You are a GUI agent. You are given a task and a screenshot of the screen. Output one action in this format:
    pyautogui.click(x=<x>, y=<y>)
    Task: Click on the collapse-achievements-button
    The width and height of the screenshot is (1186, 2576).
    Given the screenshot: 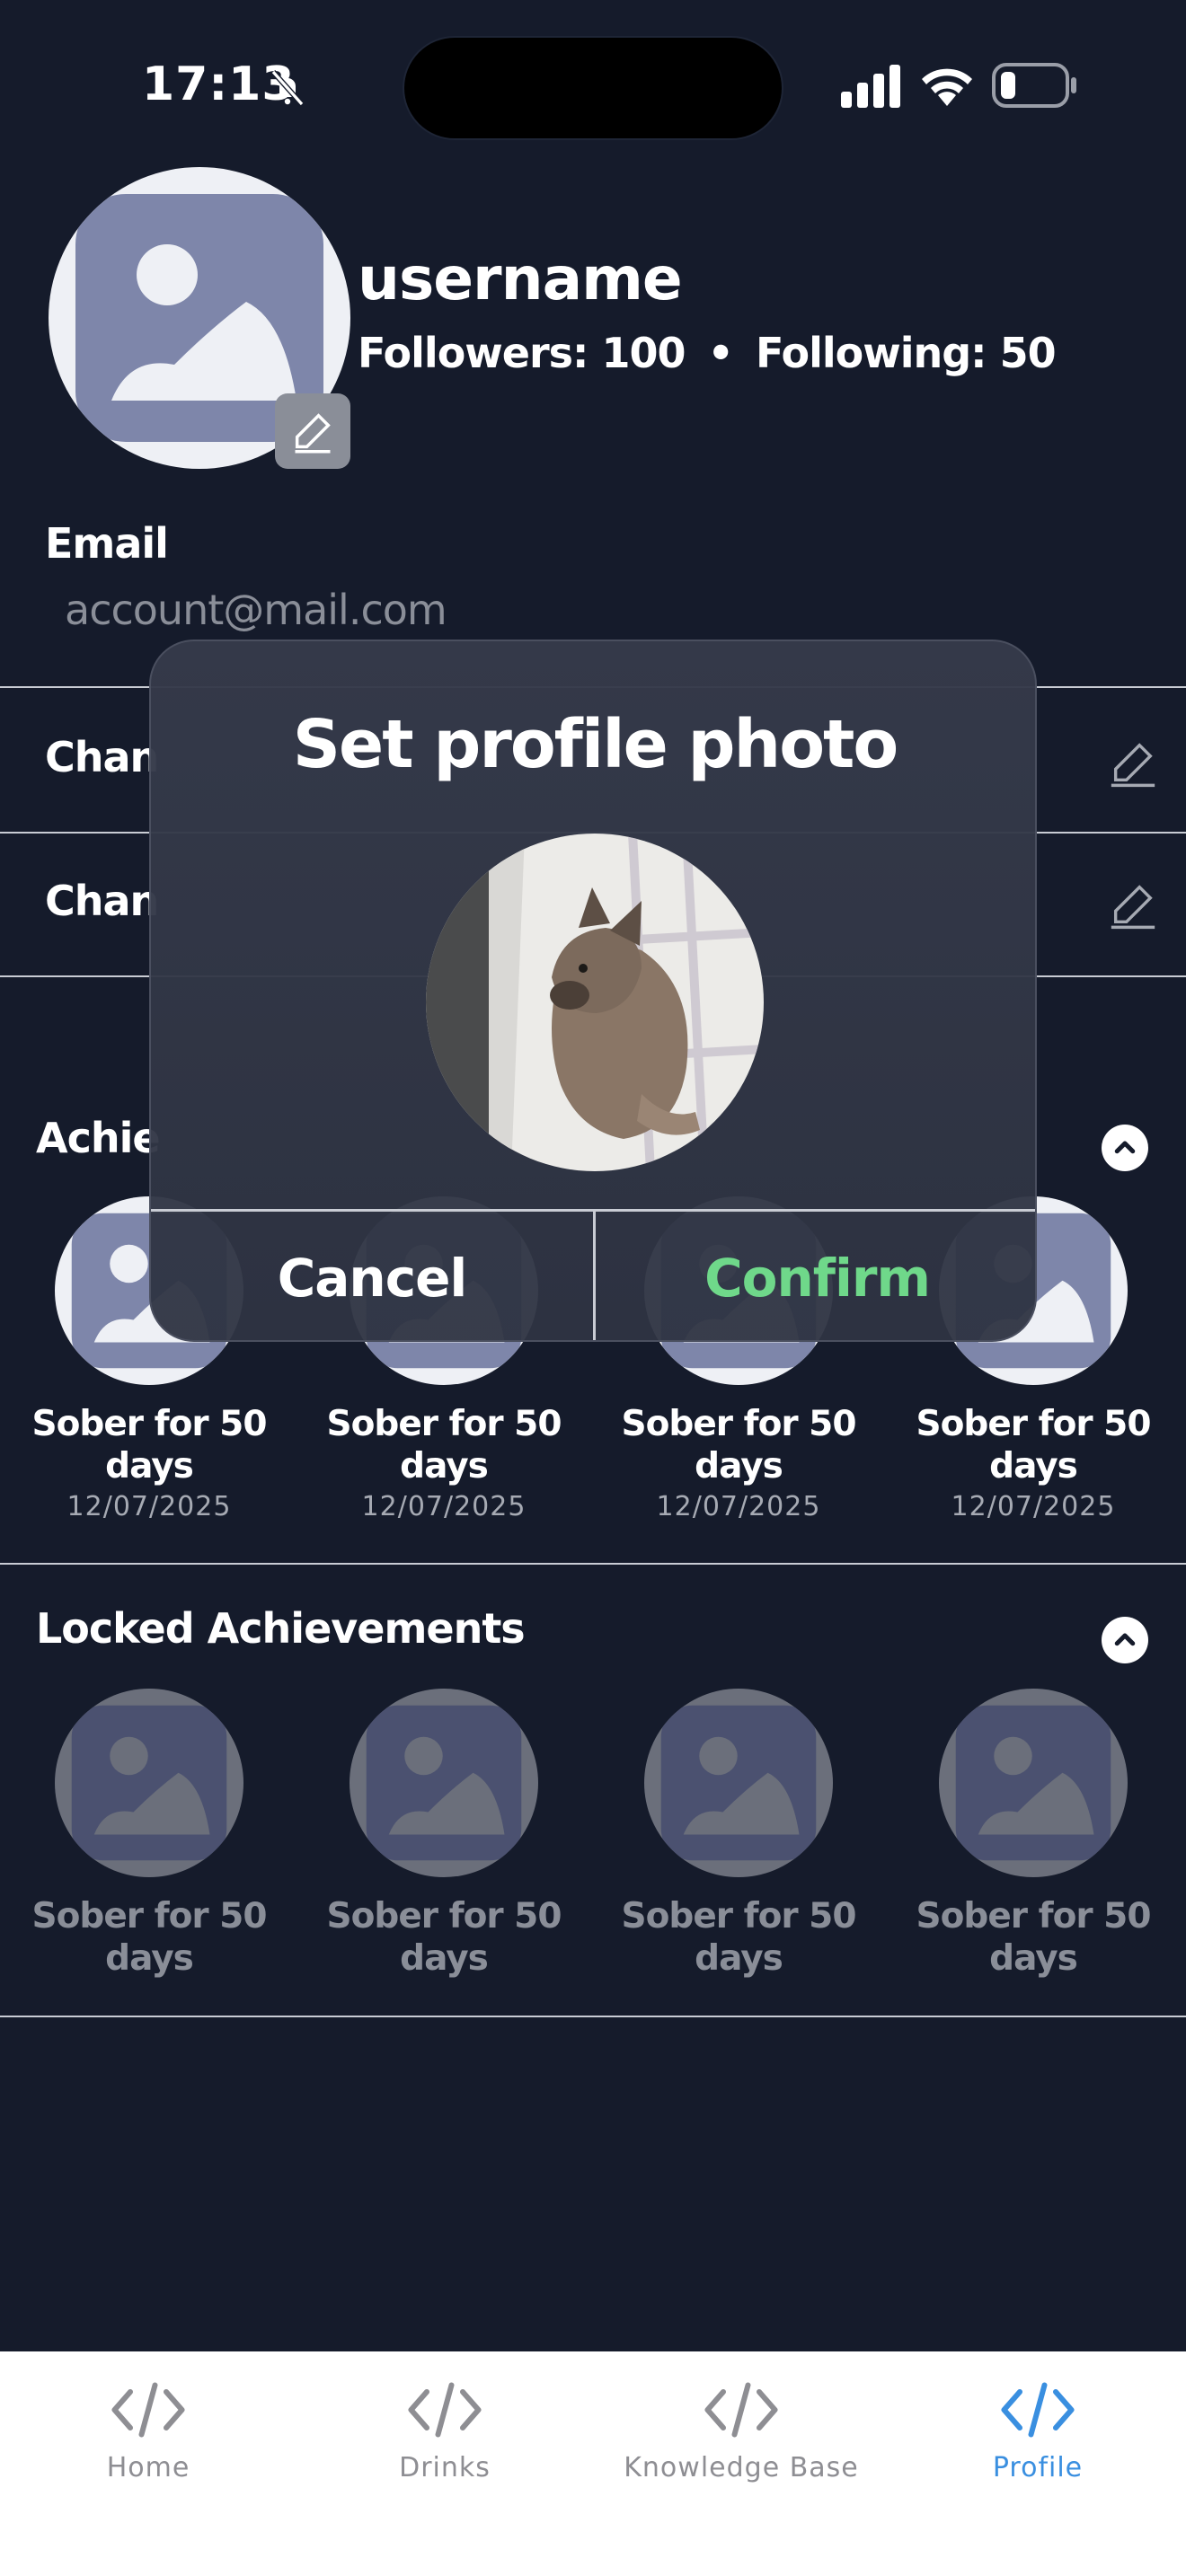 What is the action you would take?
    pyautogui.click(x=1125, y=1148)
    